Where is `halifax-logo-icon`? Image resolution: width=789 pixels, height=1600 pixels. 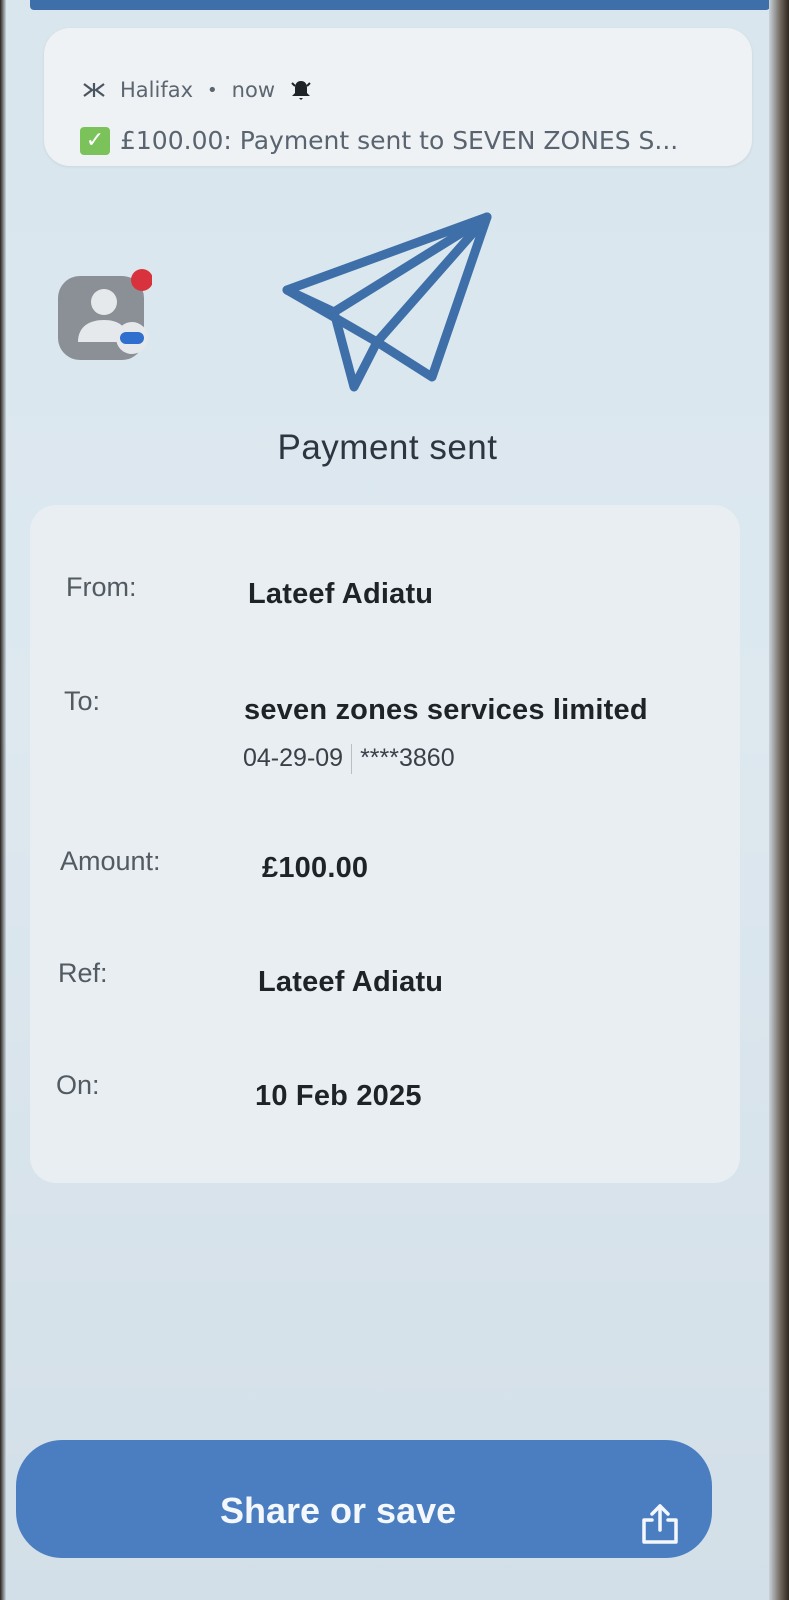
halifax-logo-icon is located at coordinates (94, 90).